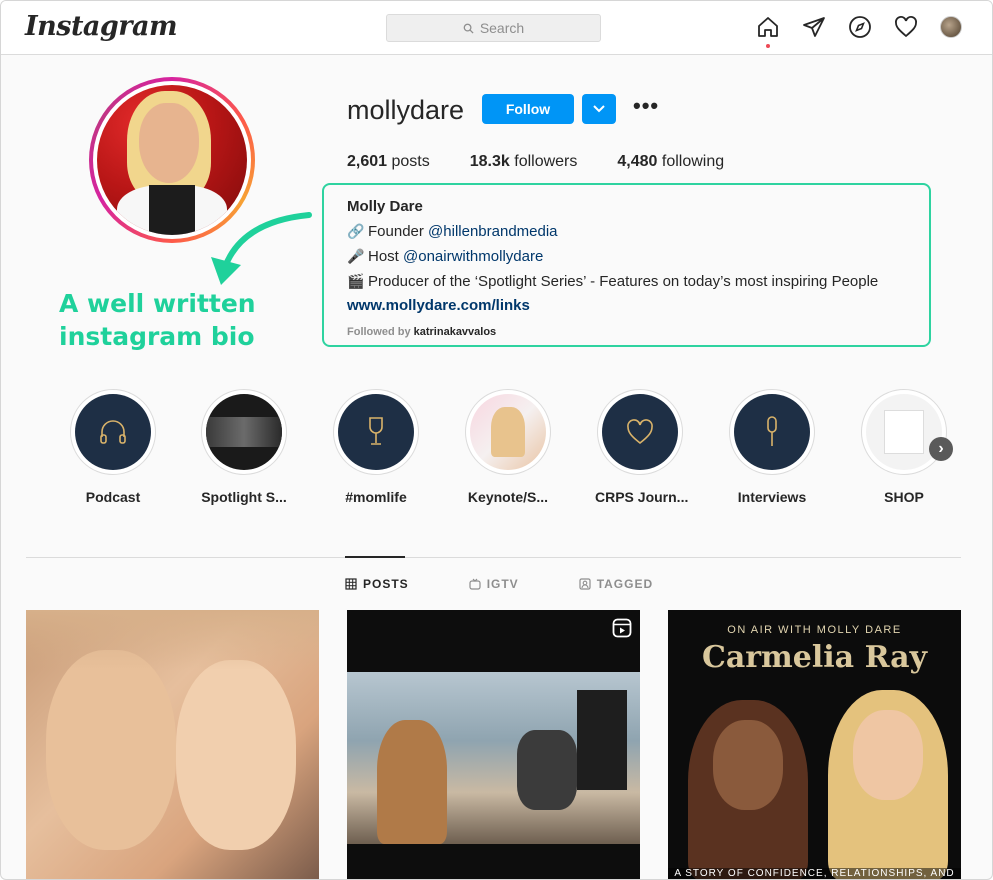 This screenshot has height=880, width=993. I want to click on suggestions-dropdown-button, so click(599, 109).